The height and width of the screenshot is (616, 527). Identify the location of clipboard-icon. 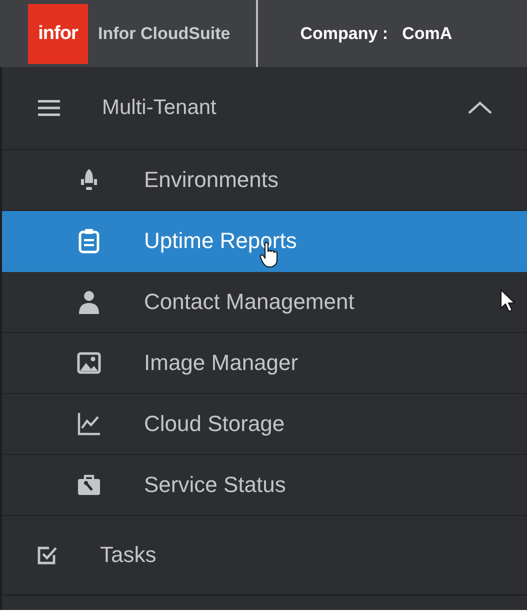
(89, 241).